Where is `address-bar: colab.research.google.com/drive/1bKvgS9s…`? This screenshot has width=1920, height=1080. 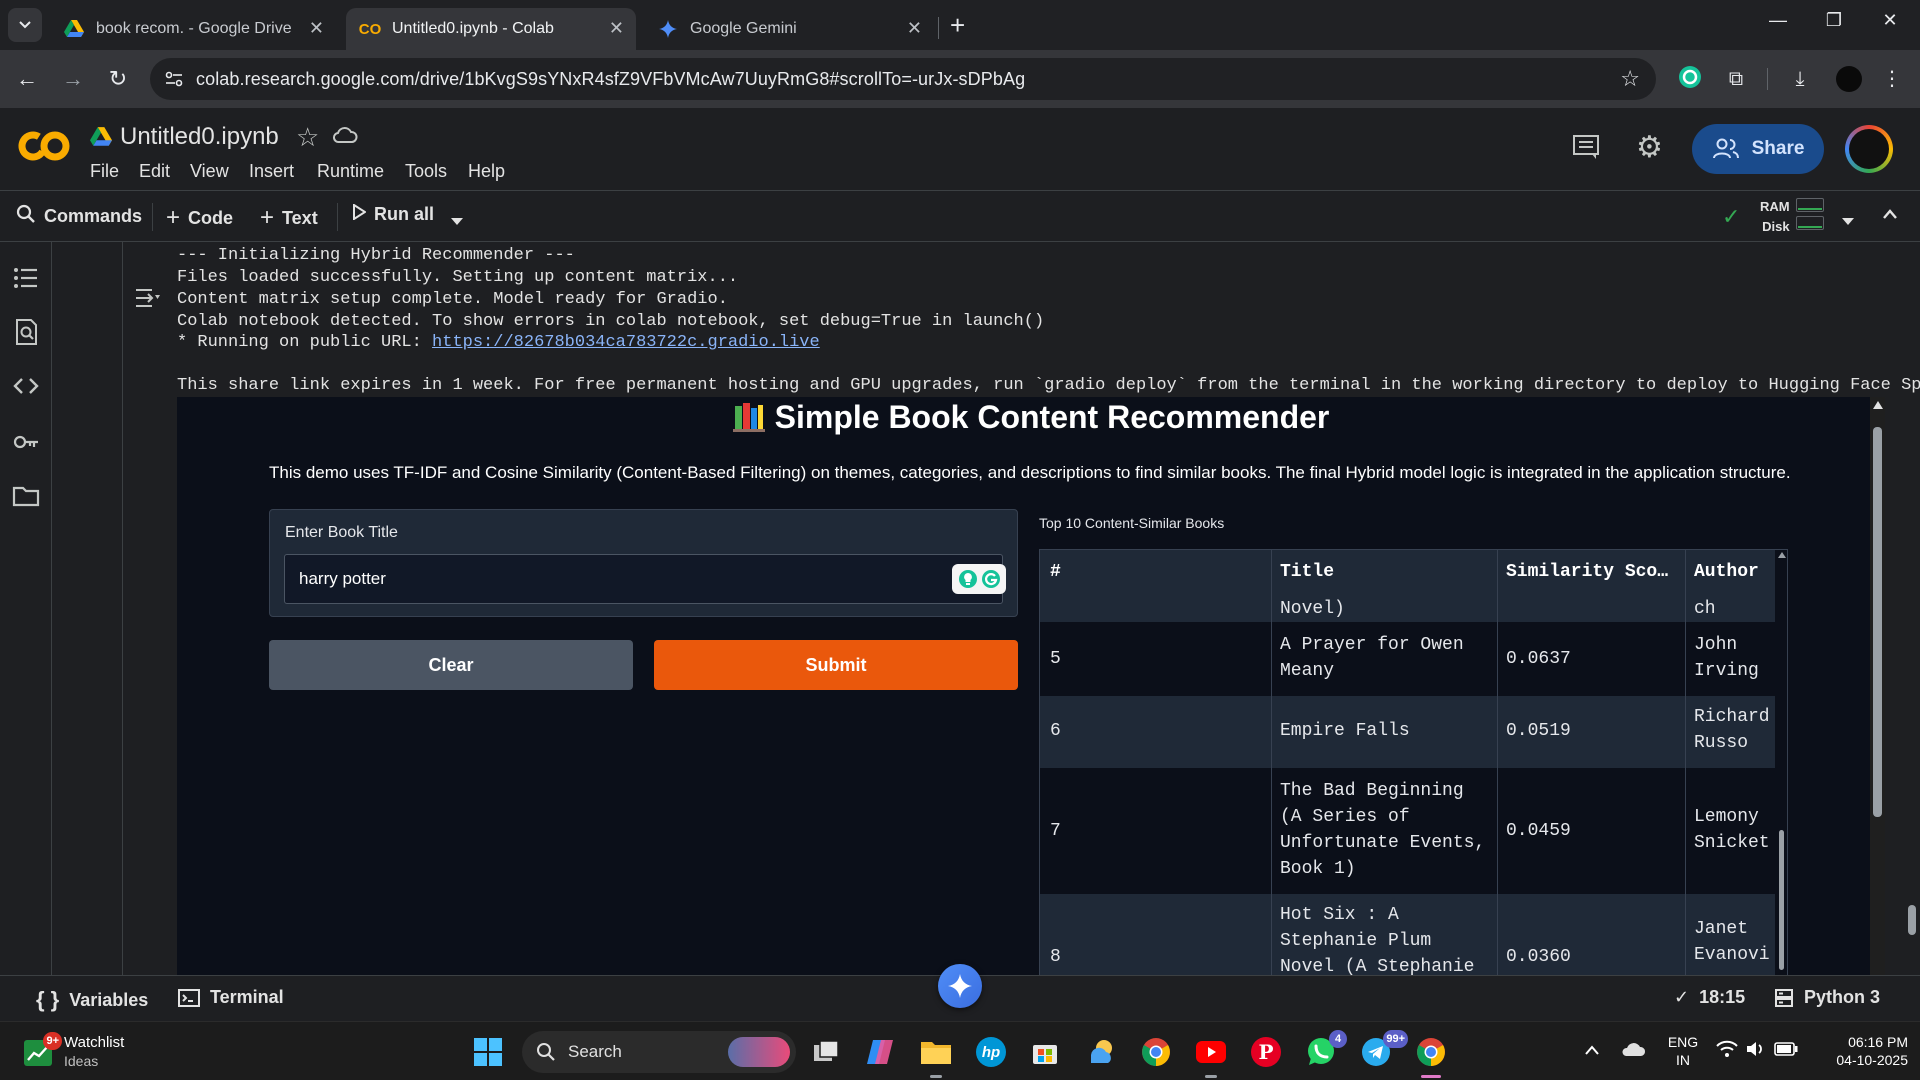 address-bar: colab.research.google.com/drive/1bKvgS9s… is located at coordinates (903, 79).